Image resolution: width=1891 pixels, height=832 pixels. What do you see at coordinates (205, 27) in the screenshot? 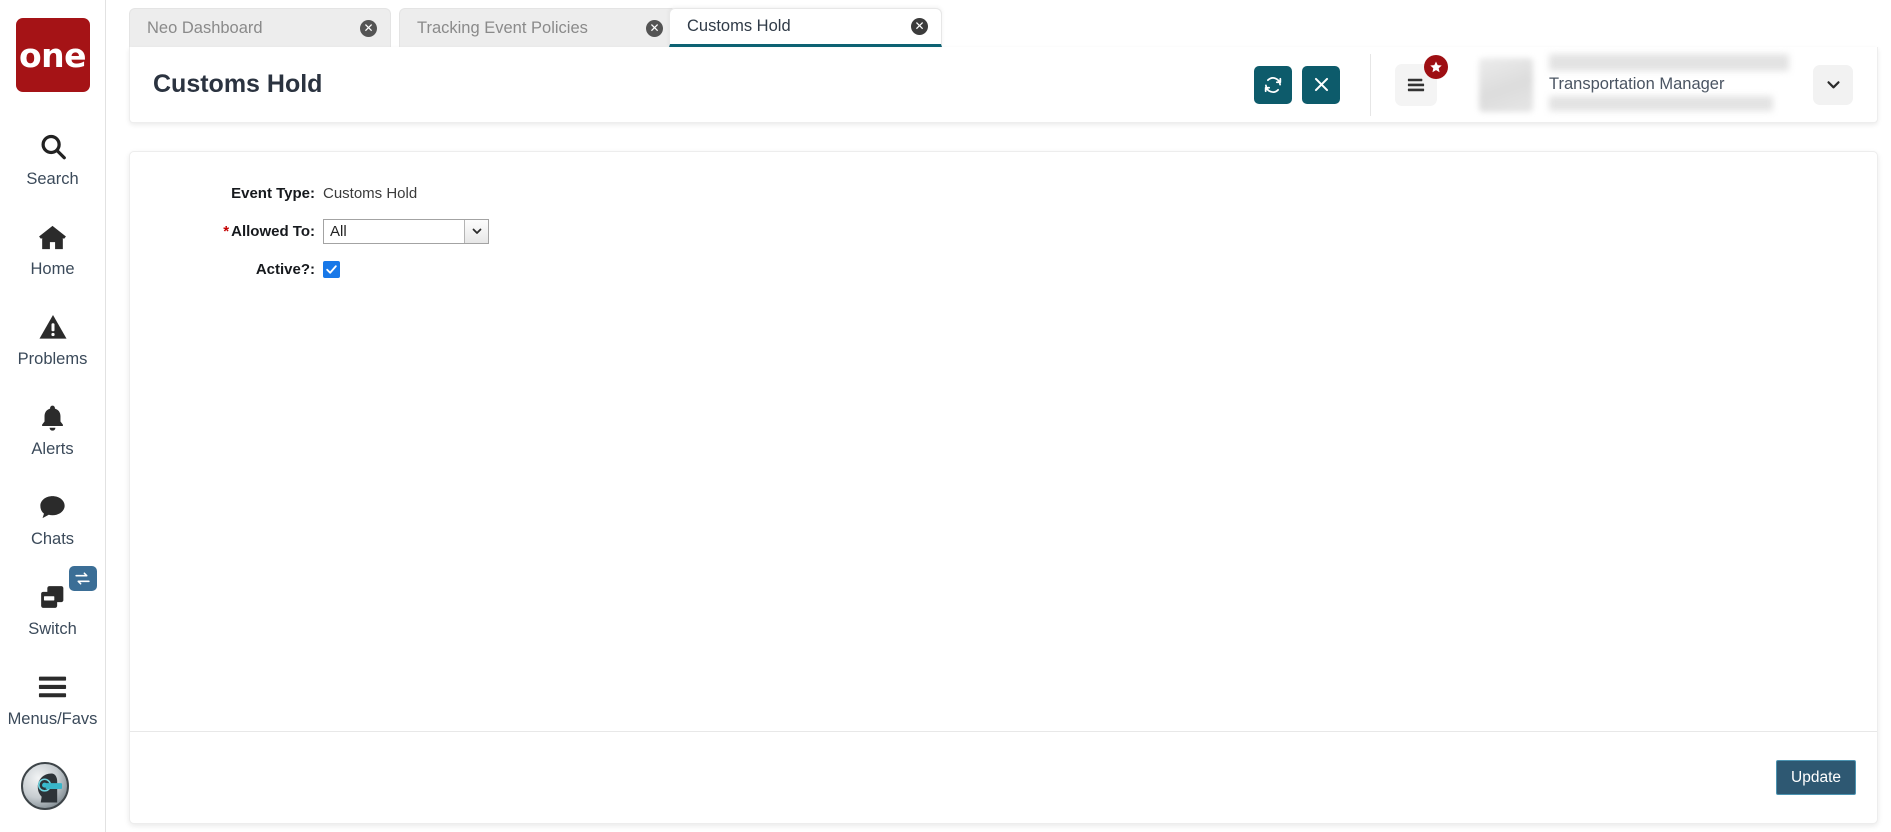
I see `tab-label: Neo Dashboard` at bounding box center [205, 27].